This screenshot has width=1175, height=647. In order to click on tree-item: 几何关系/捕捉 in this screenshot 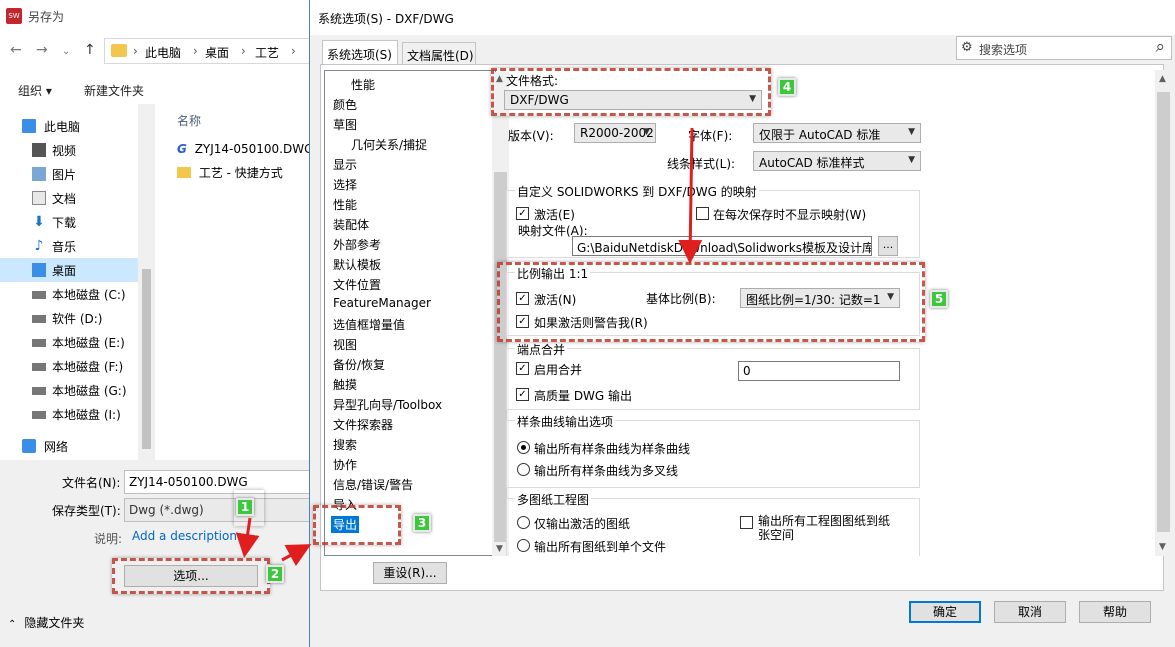, I will do `click(389, 144)`.